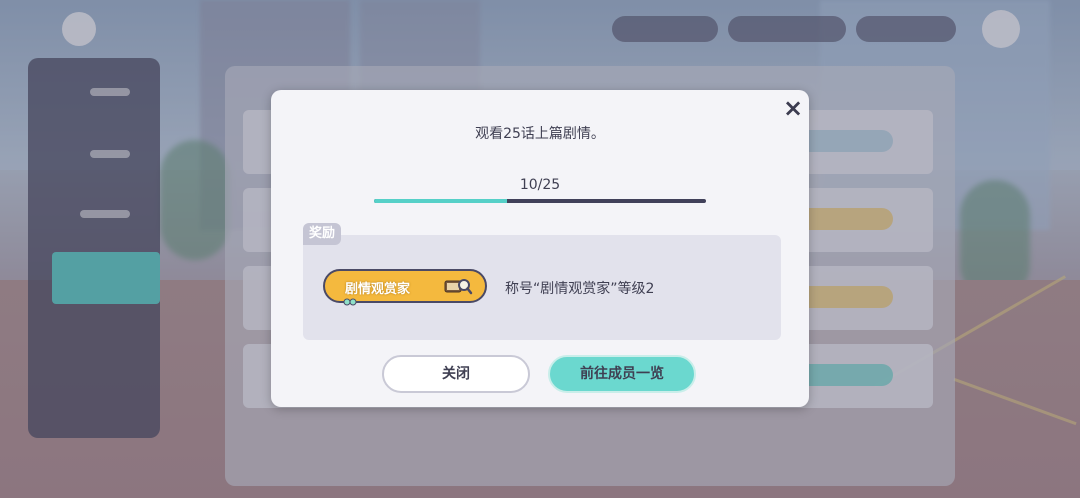  I want to click on progress-bar, so click(540, 201).